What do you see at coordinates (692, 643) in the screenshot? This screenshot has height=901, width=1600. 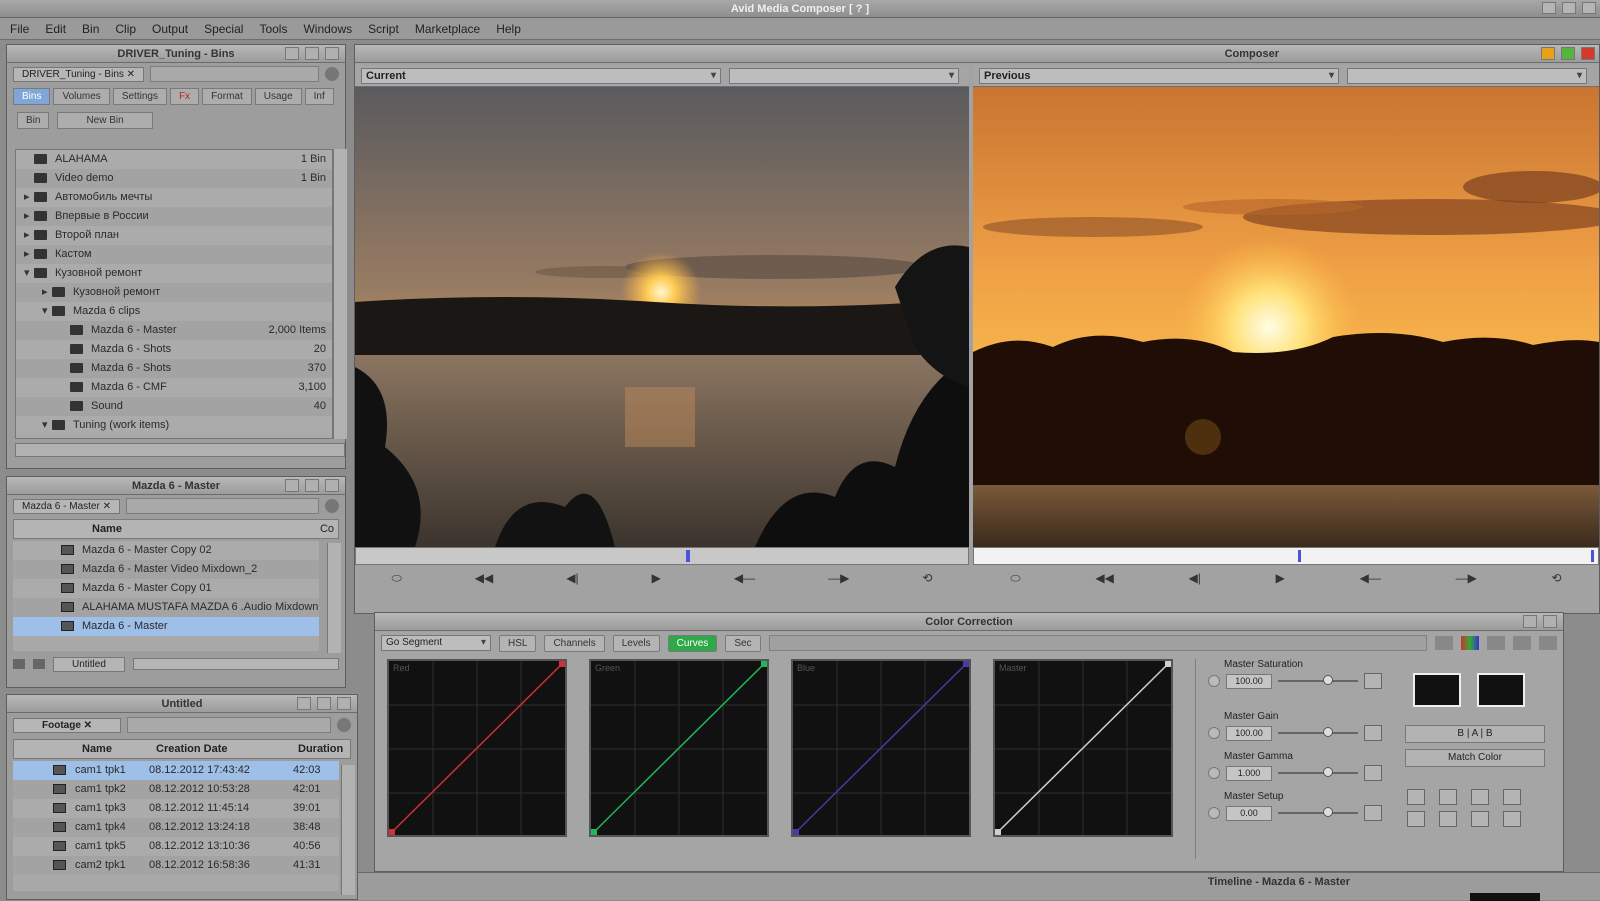 I see `tab-curves: Curves` at bounding box center [692, 643].